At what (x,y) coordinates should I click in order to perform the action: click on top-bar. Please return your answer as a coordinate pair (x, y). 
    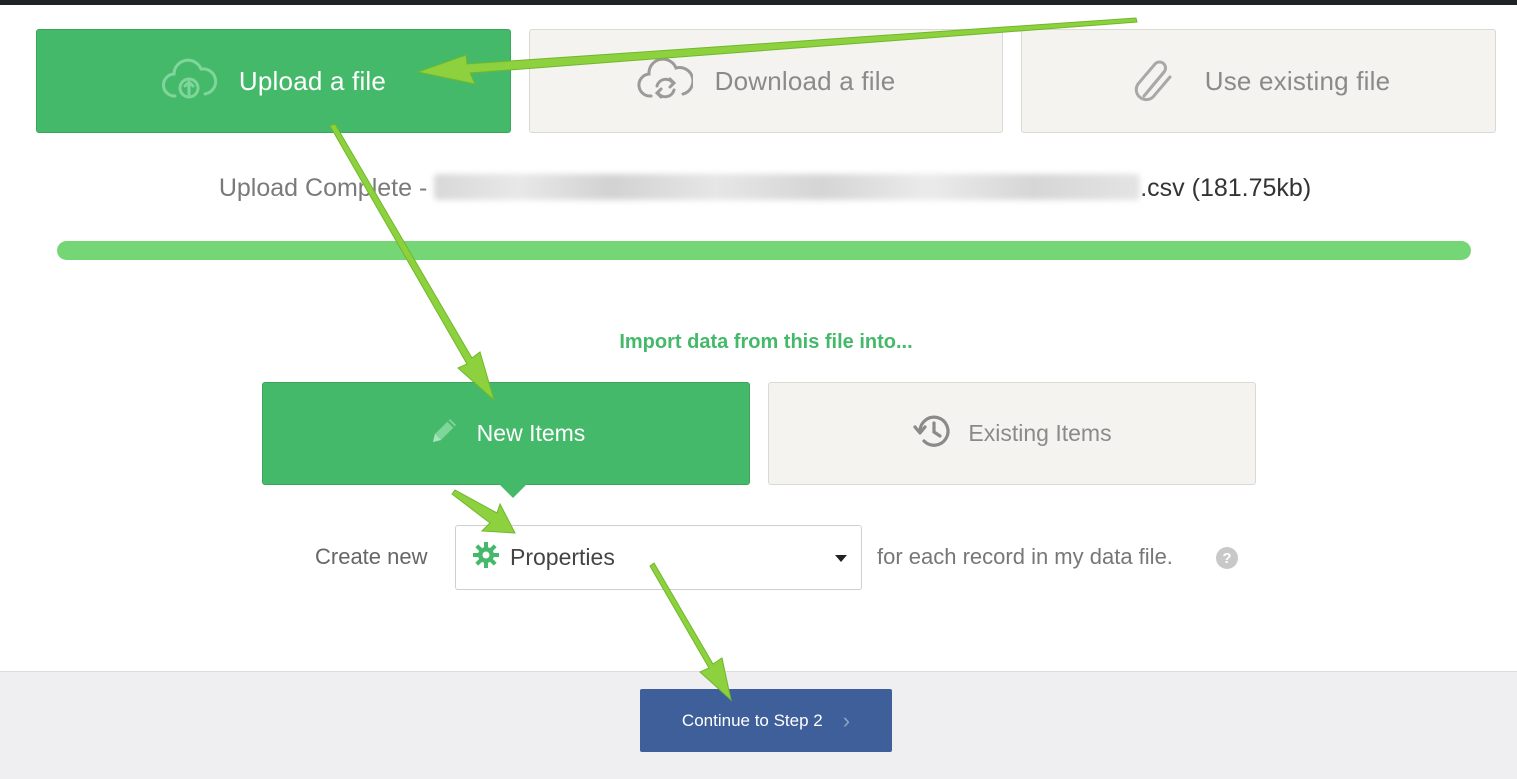
    Looking at the image, I should click on (758, 2).